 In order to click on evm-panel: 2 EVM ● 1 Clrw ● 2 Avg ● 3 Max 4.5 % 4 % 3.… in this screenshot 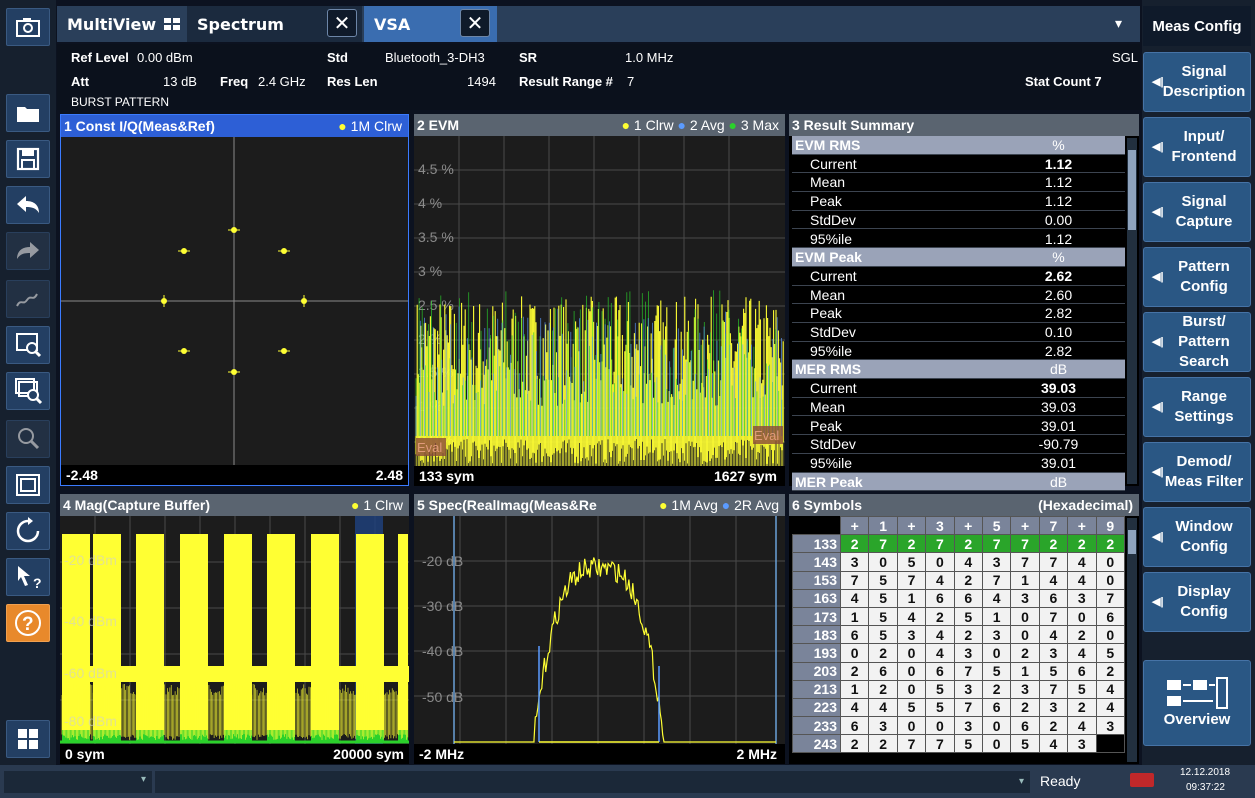, I will do `click(599, 300)`.